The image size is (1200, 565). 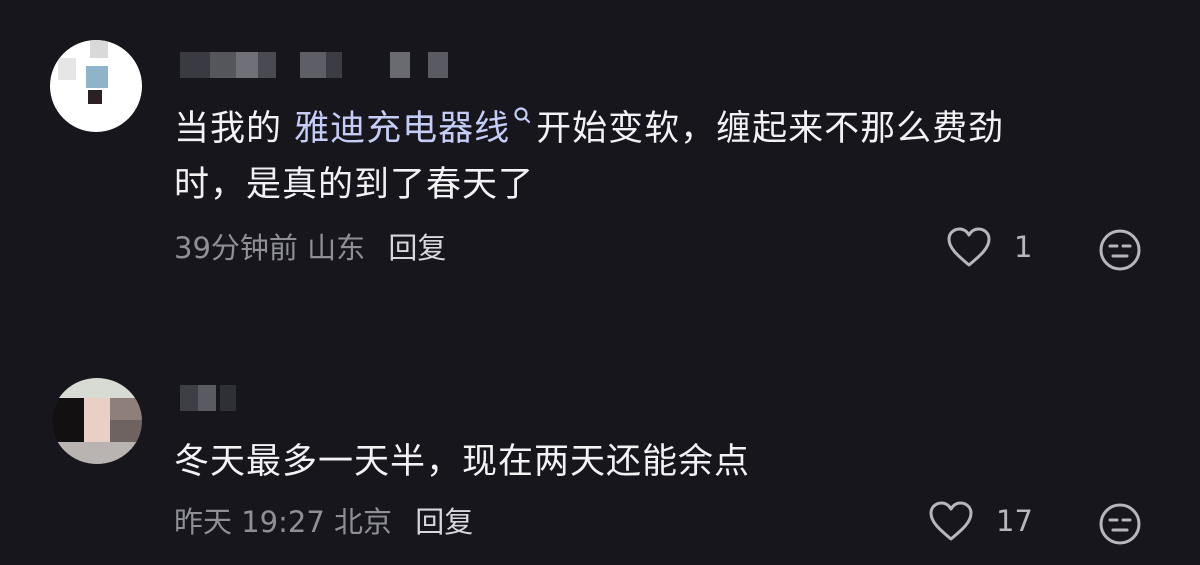 What do you see at coordinates (363, 522) in the screenshot?
I see `location: 北京` at bounding box center [363, 522].